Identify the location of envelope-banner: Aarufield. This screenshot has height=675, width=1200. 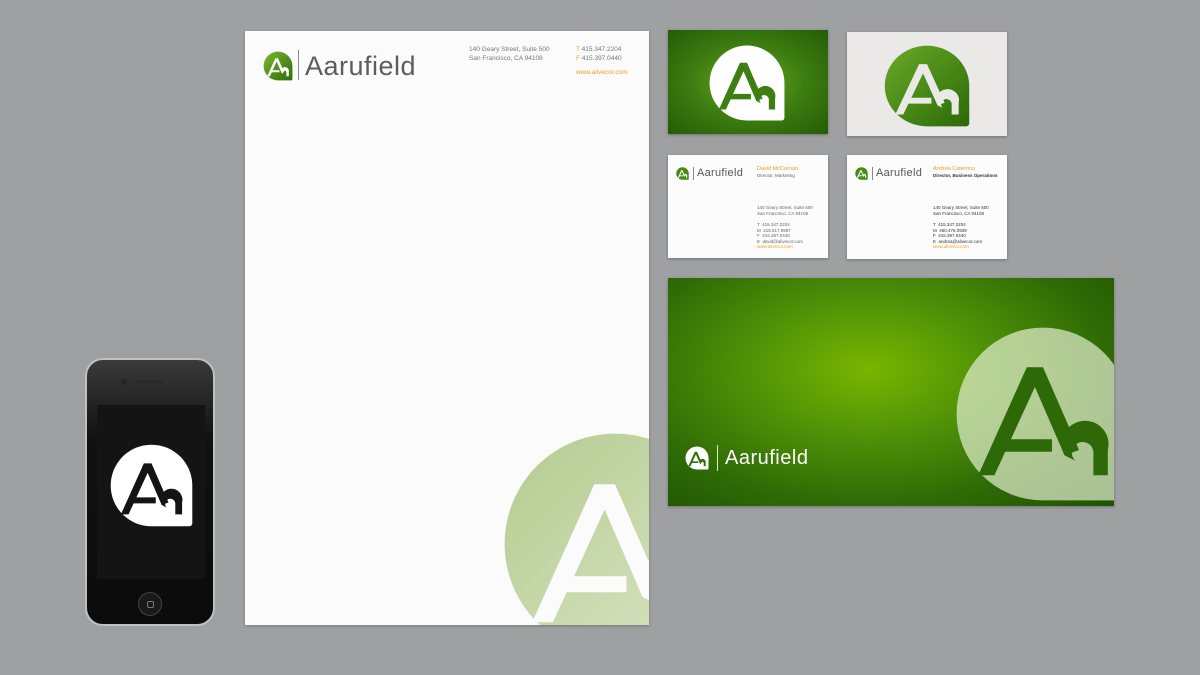
(891, 392).